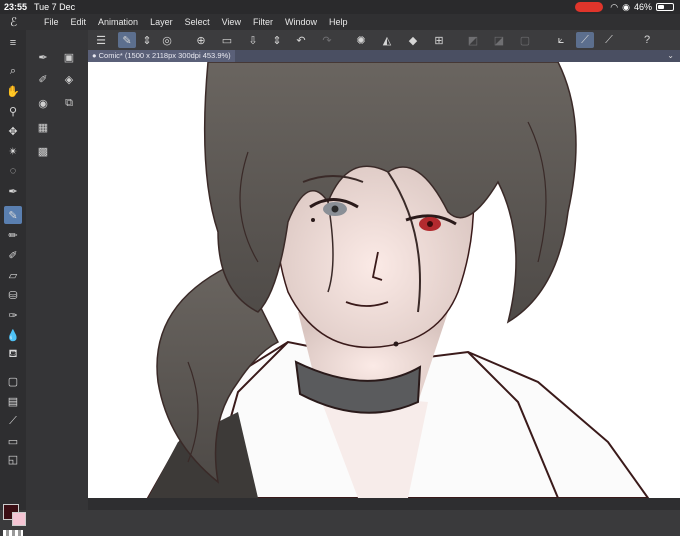 This screenshot has height=536, width=680. What do you see at coordinates (384, 504) in the screenshot?
I see `bottom-bar` at bounding box center [384, 504].